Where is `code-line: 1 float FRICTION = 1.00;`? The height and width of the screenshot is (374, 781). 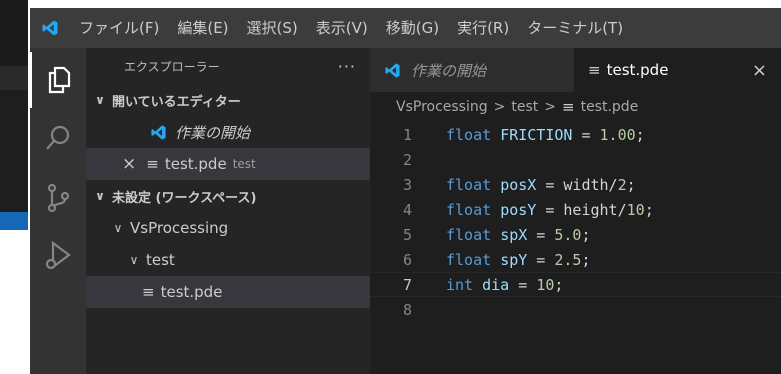 code-line: 1 float FRICTION = 1.00; is located at coordinates (575, 134).